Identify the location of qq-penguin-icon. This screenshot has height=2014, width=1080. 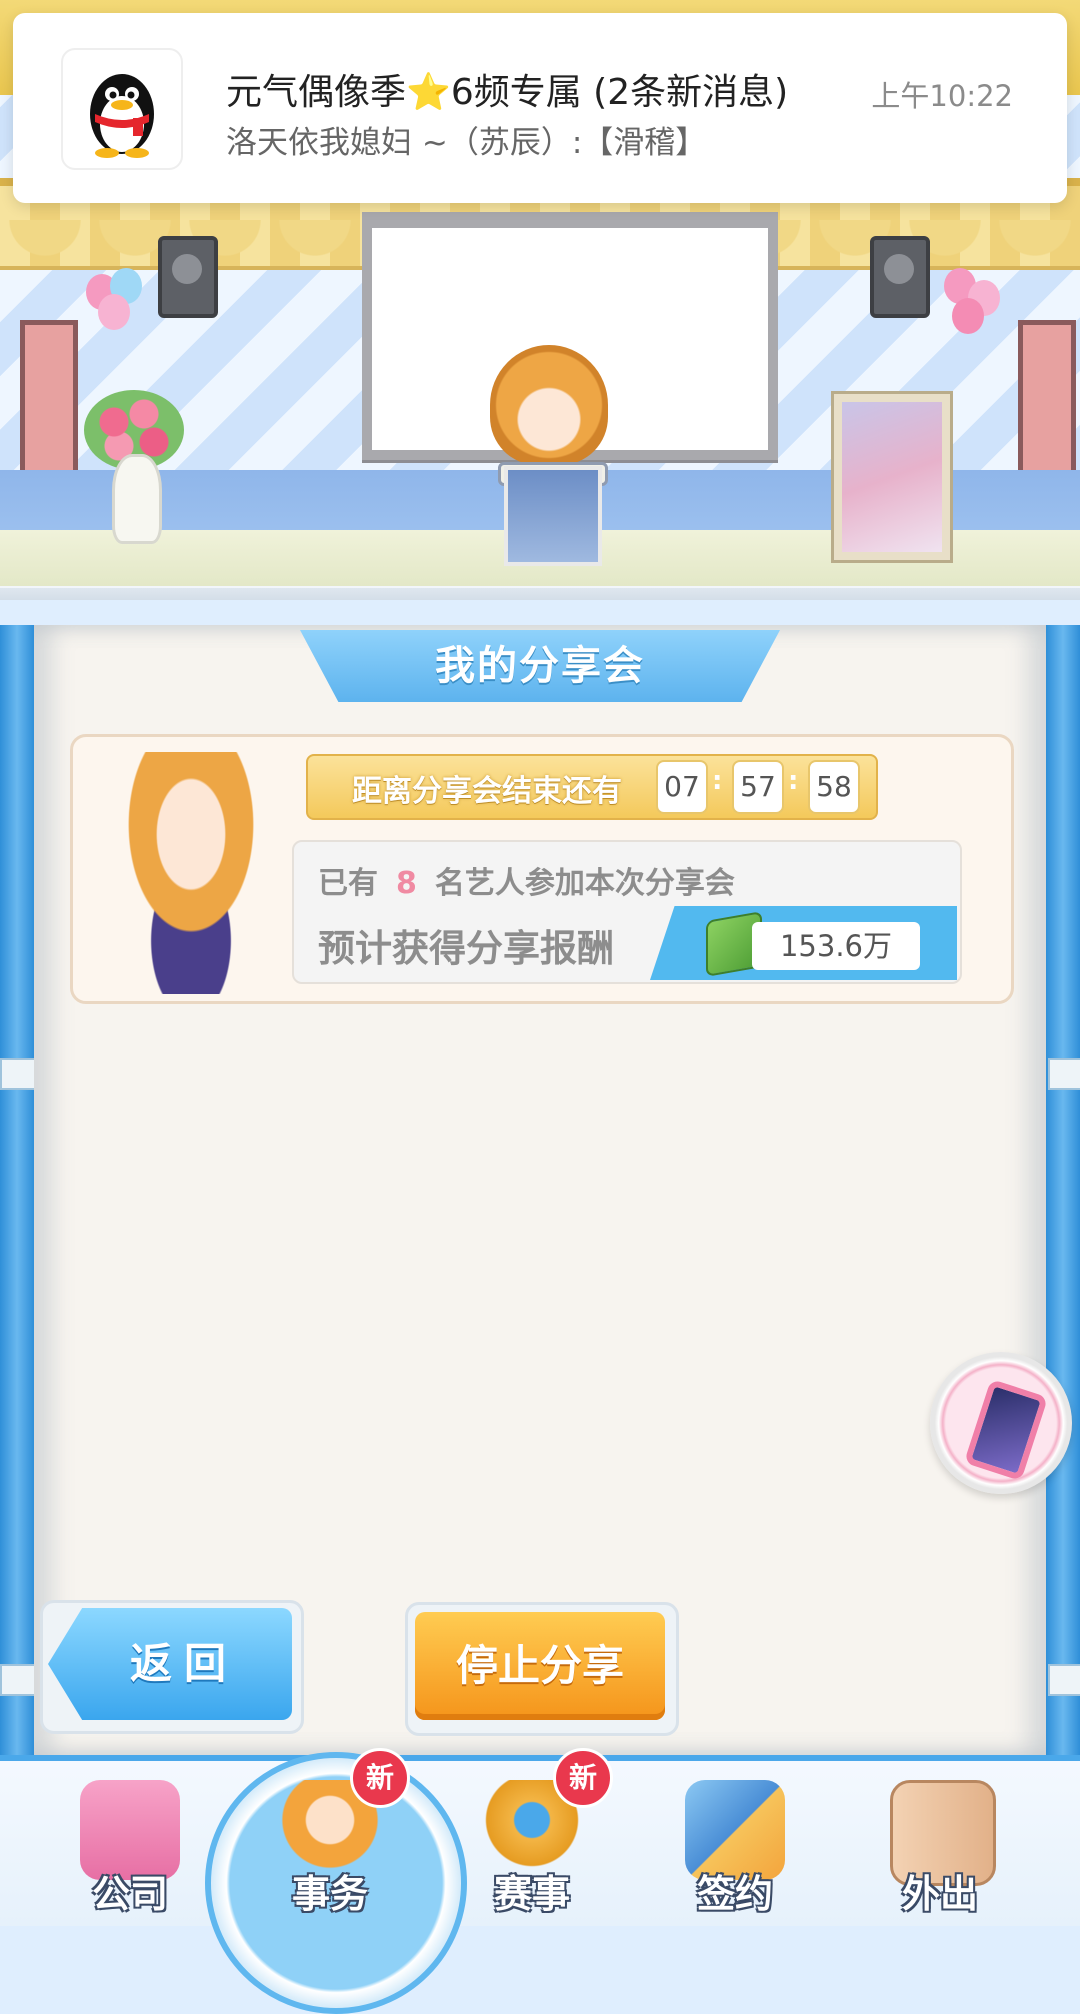
(122, 109).